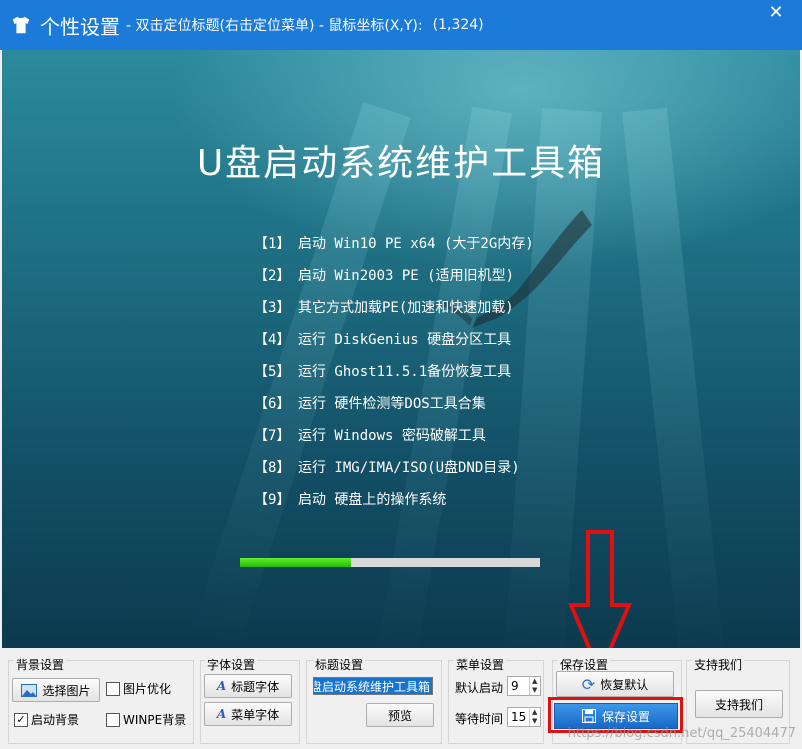  I want to click on boot-menu-item: 【4】 运行 DiskGenius 硬盘分区工具, so click(394, 340).